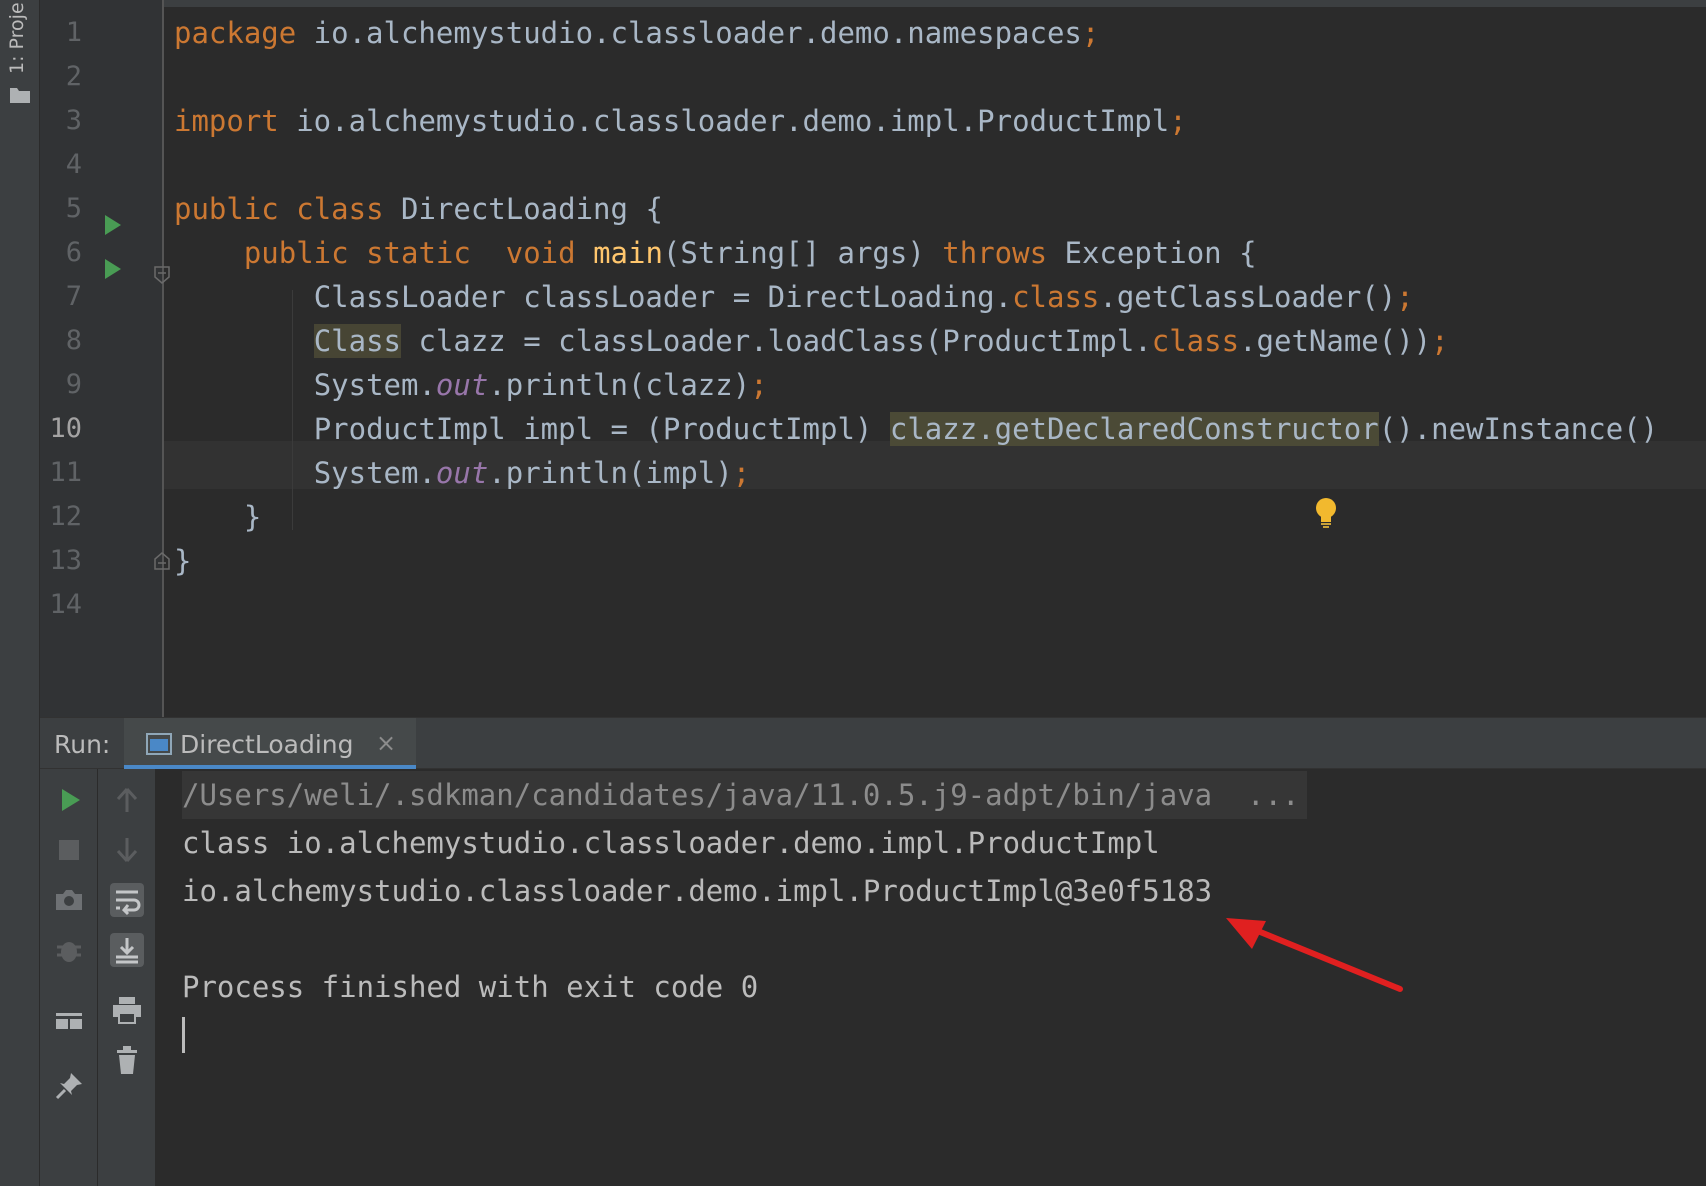  What do you see at coordinates (162, 275) in the screenshot?
I see `fold-open-icon` at bounding box center [162, 275].